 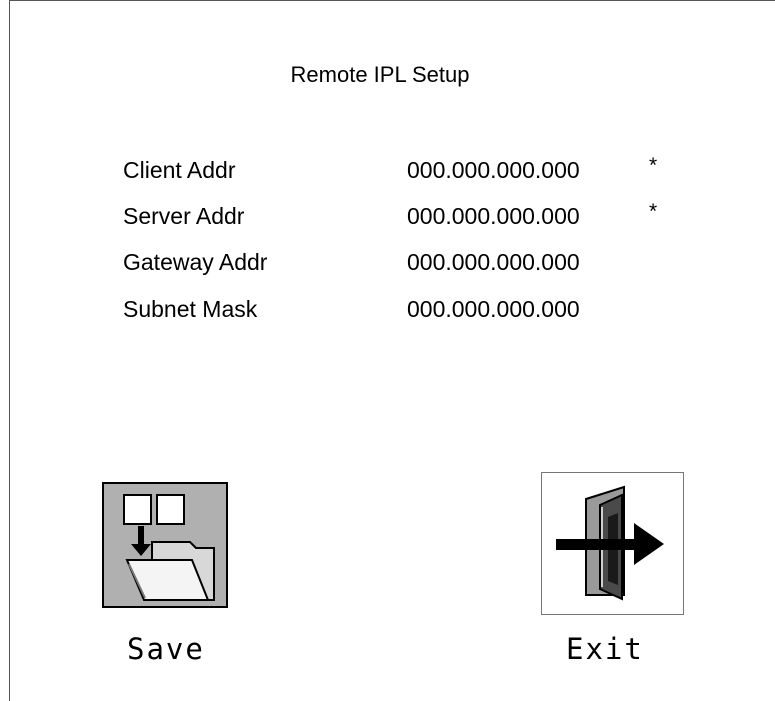 I want to click on field-row-client-addr: Client Addr 000.000.000.000 *, so click(x=387, y=170).